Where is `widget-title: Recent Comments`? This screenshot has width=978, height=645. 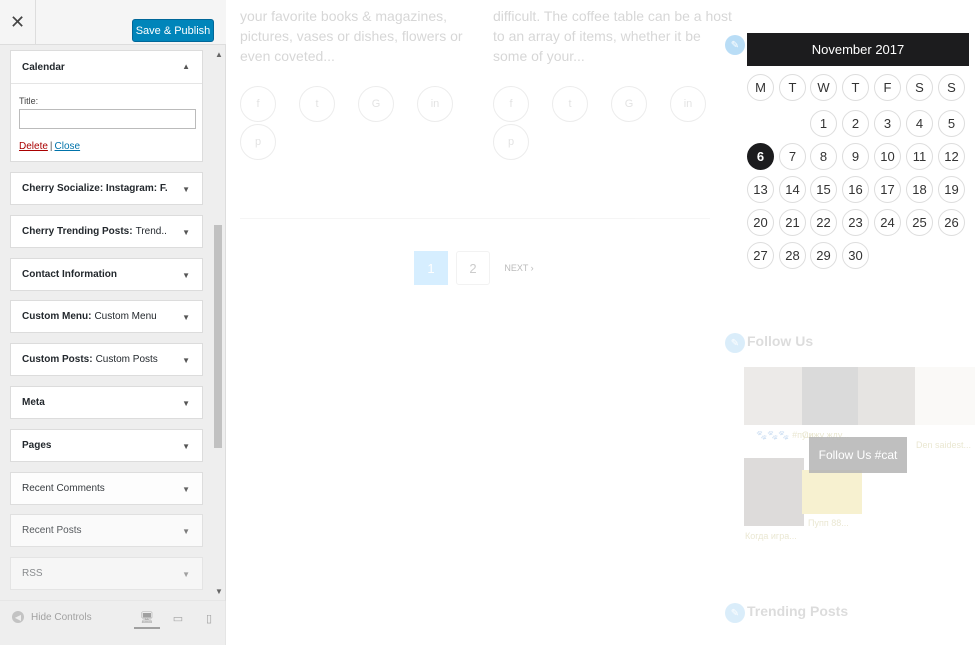 widget-title: Recent Comments is located at coordinates (63, 488).